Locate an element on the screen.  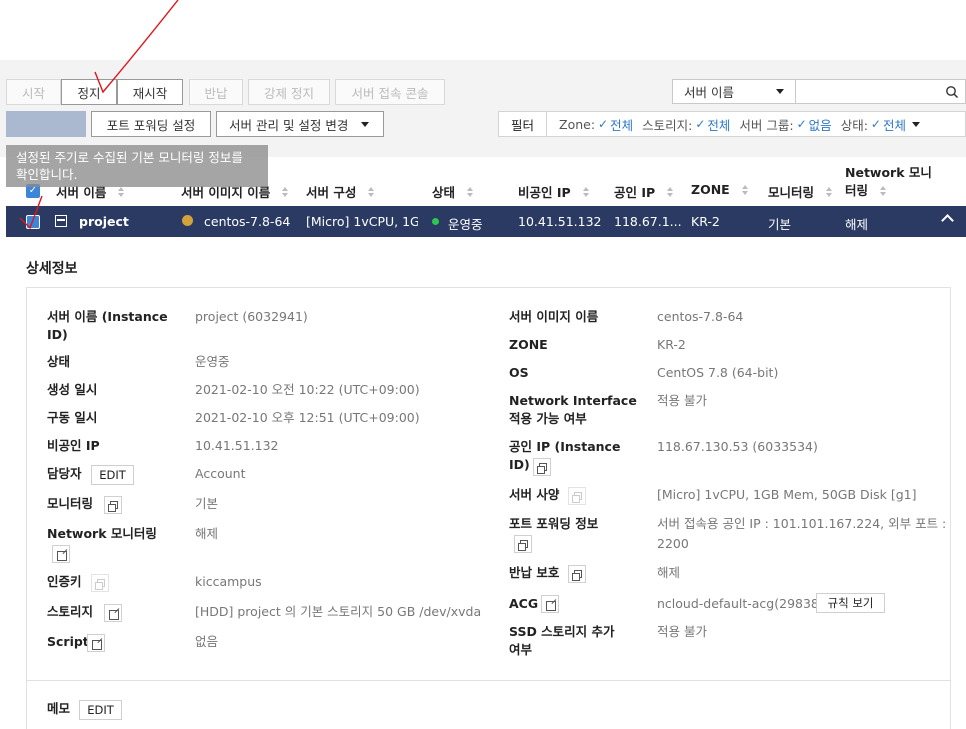
storage-filter-value: 전체 is located at coordinates (719, 125).